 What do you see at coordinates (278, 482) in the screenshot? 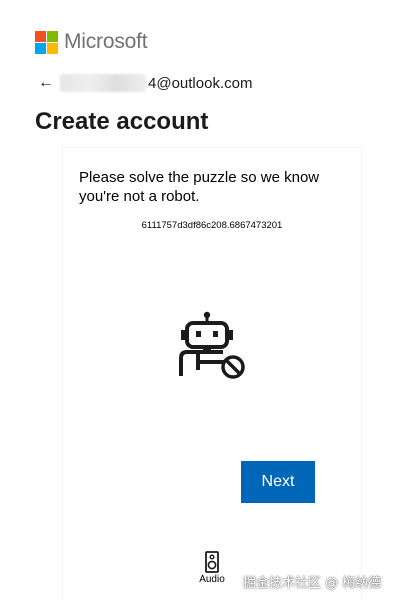
I see `next-button: Next` at bounding box center [278, 482].